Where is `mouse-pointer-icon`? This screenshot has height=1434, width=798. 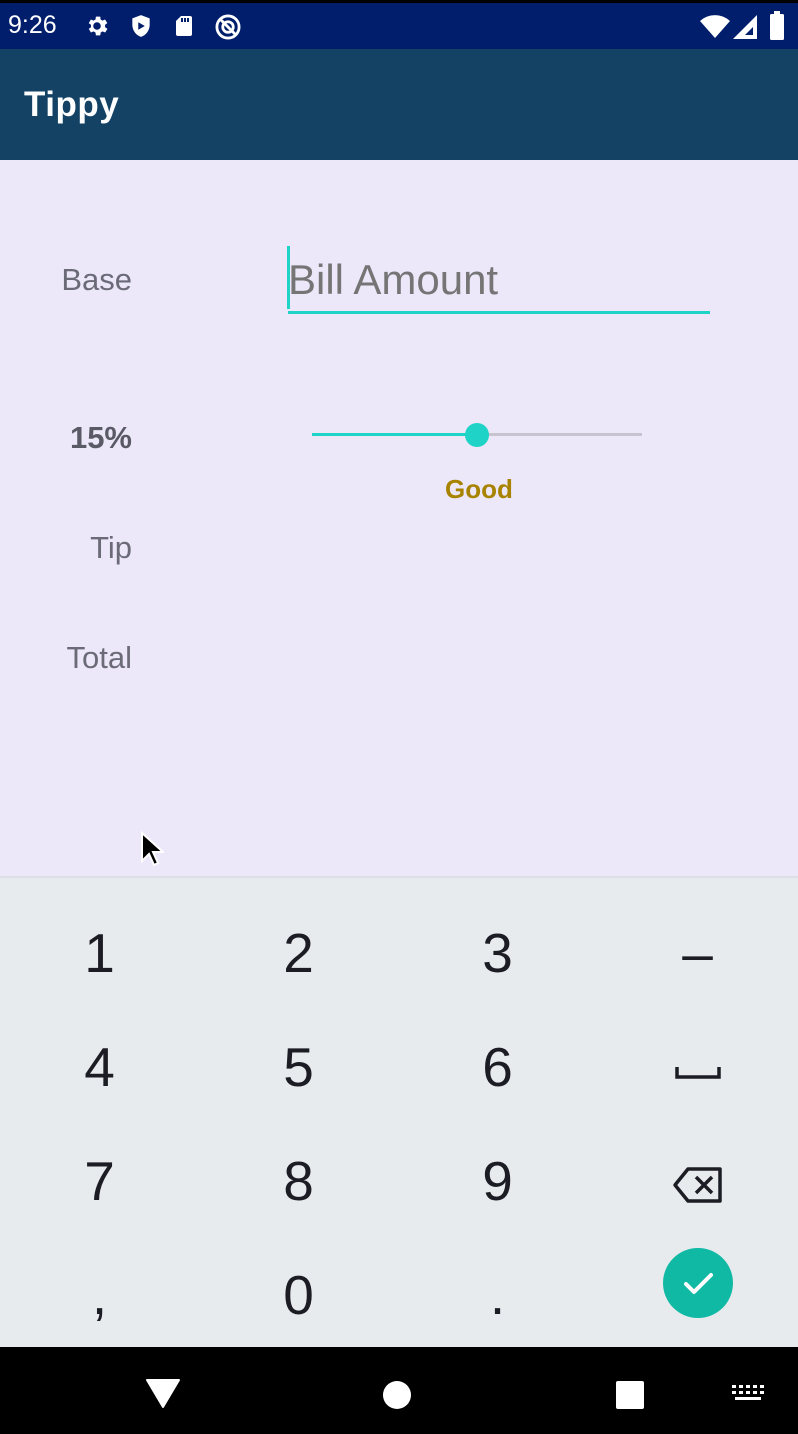 mouse-pointer-icon is located at coordinates (152, 849).